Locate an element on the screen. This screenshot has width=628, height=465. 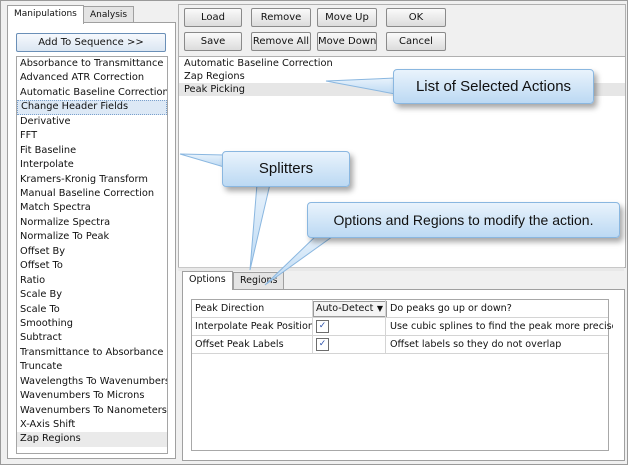
chevron-down-icon: ▼ is located at coordinates (379, 308).